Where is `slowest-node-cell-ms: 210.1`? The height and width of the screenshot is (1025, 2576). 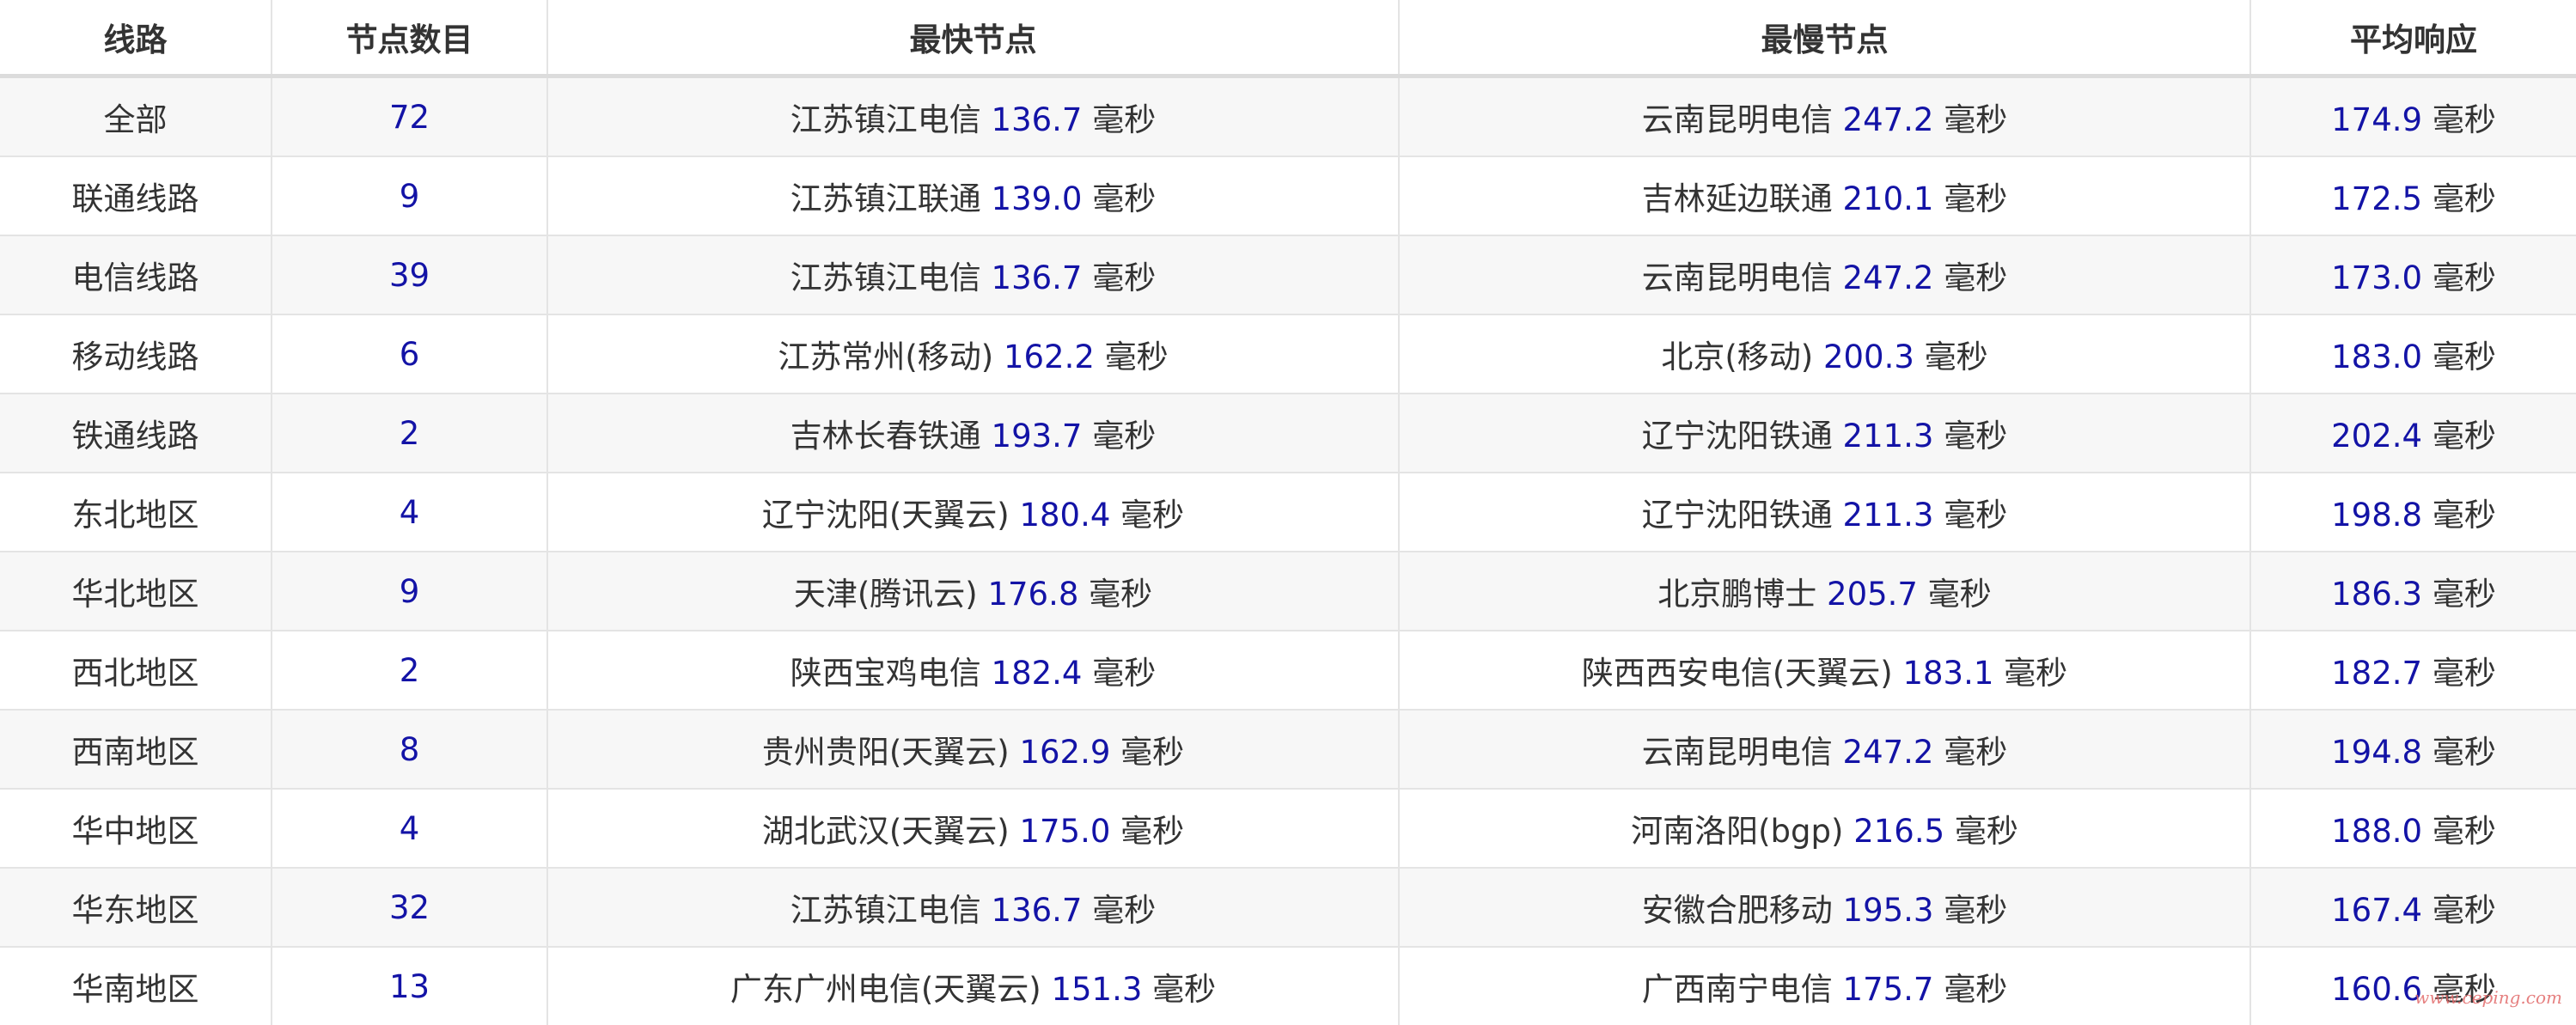
slowest-node-cell-ms: 210.1 is located at coordinates (1888, 198).